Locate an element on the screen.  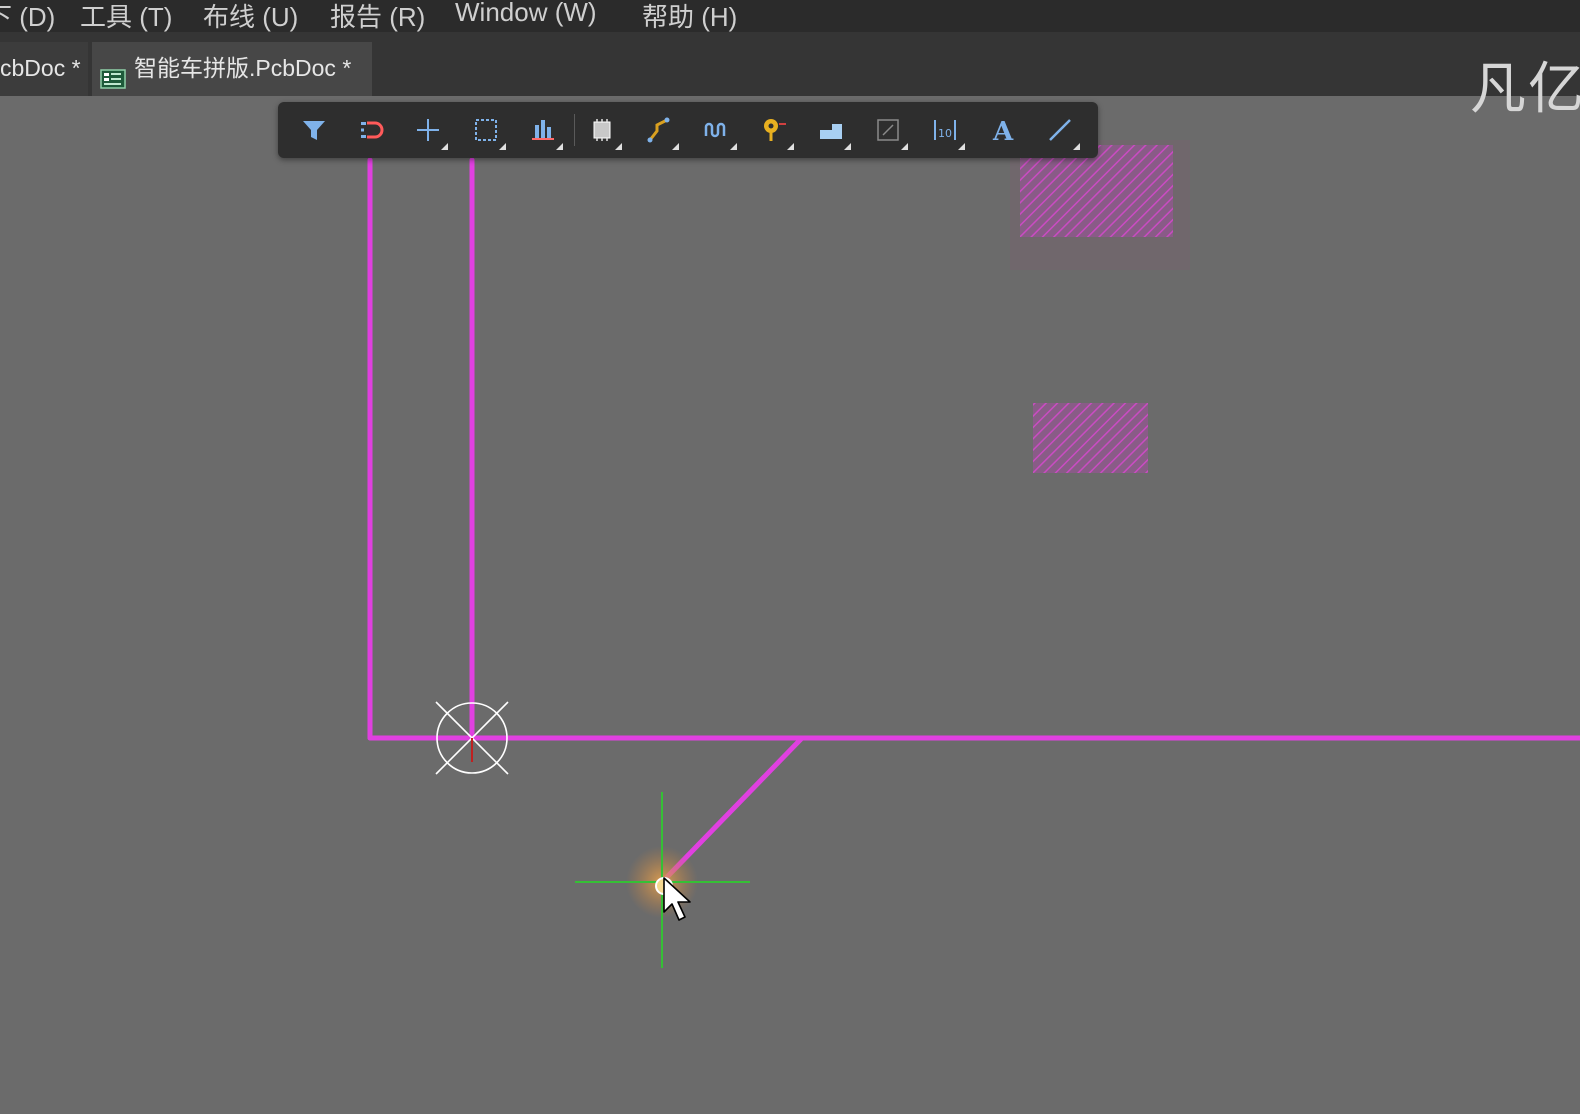
length-tuning-icon is located at coordinates (715, 130).